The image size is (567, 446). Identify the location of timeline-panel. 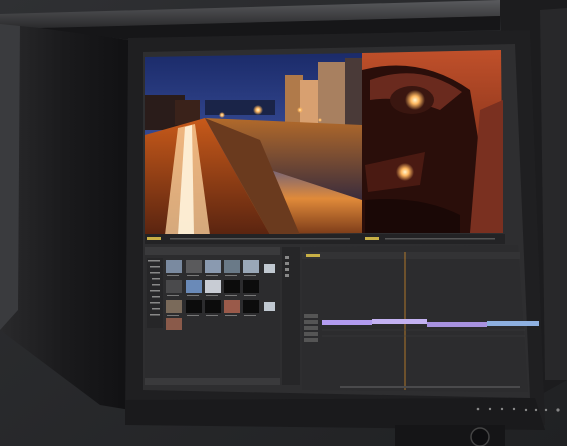
(420, 318).